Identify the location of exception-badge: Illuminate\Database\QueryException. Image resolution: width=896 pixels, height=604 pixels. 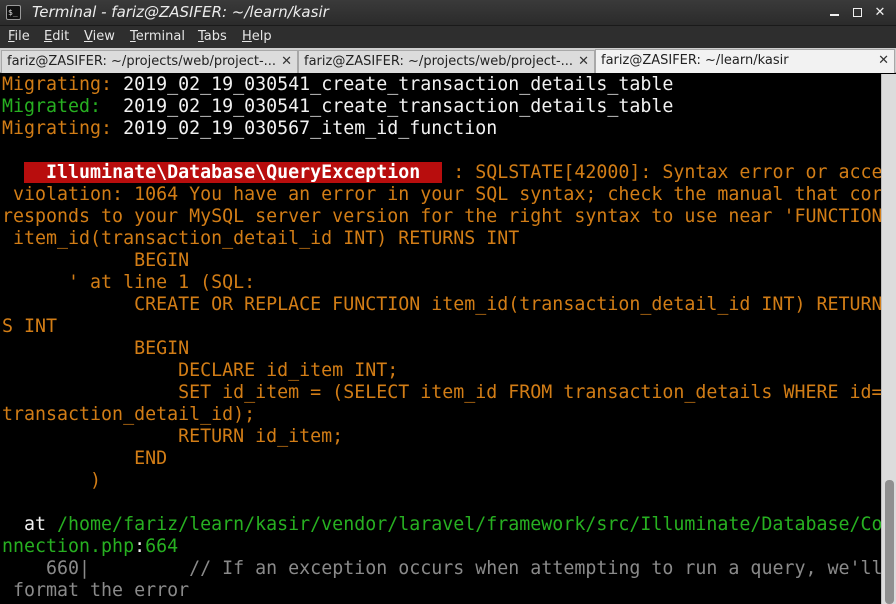
(233, 172).